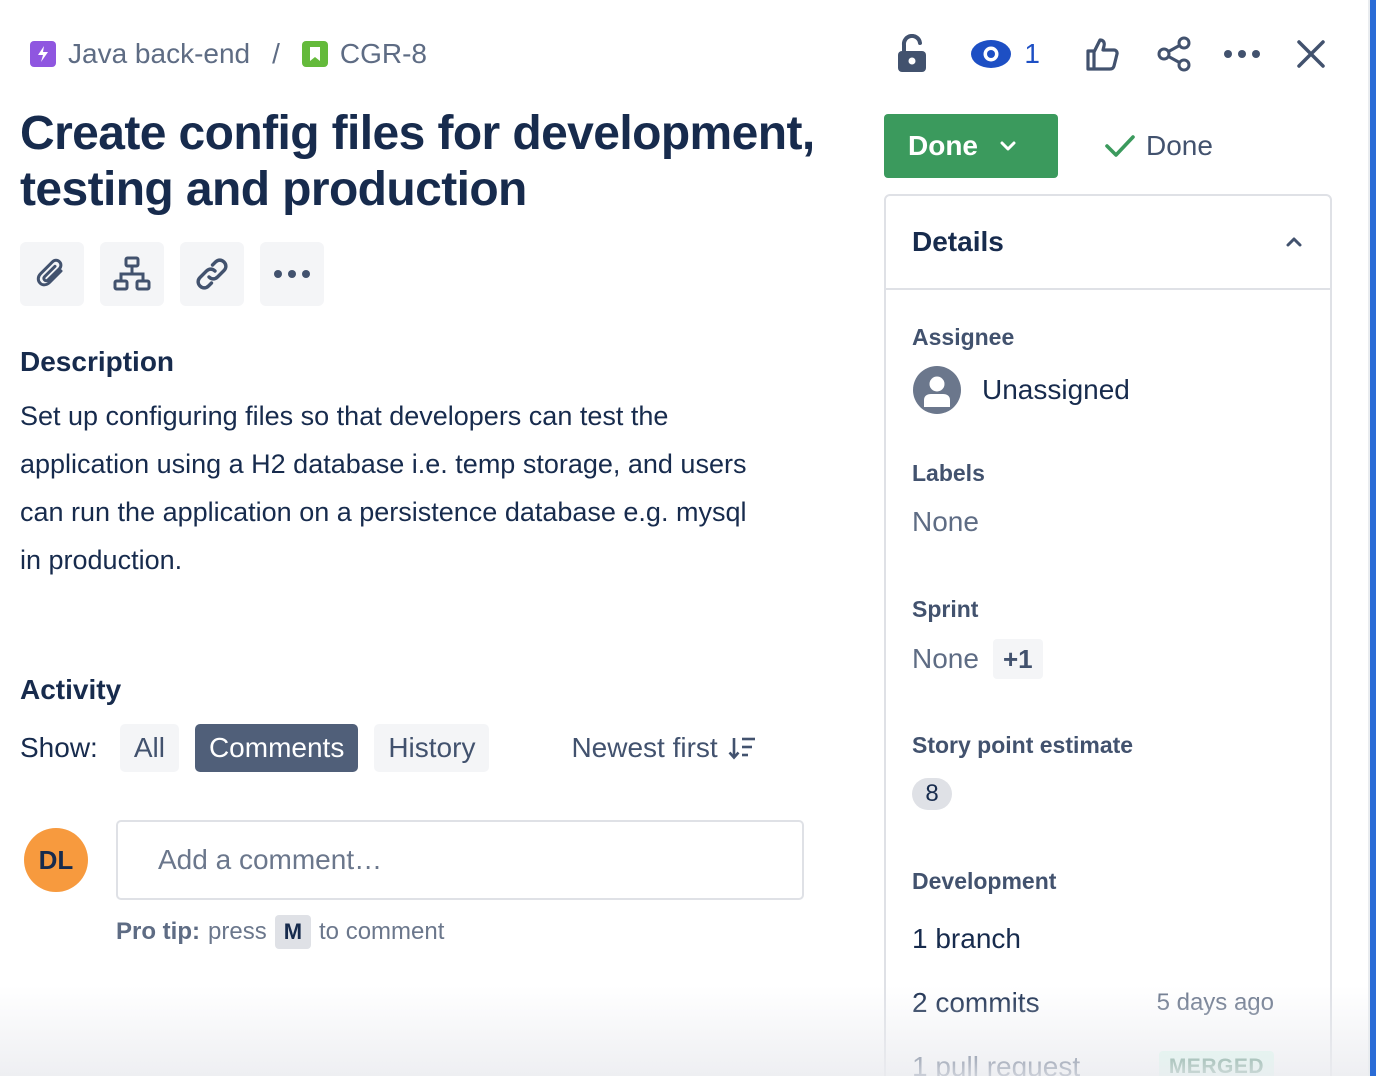 This screenshot has width=1376, height=1076. What do you see at coordinates (945, 658) in the screenshot?
I see `sprint-value: None` at bounding box center [945, 658].